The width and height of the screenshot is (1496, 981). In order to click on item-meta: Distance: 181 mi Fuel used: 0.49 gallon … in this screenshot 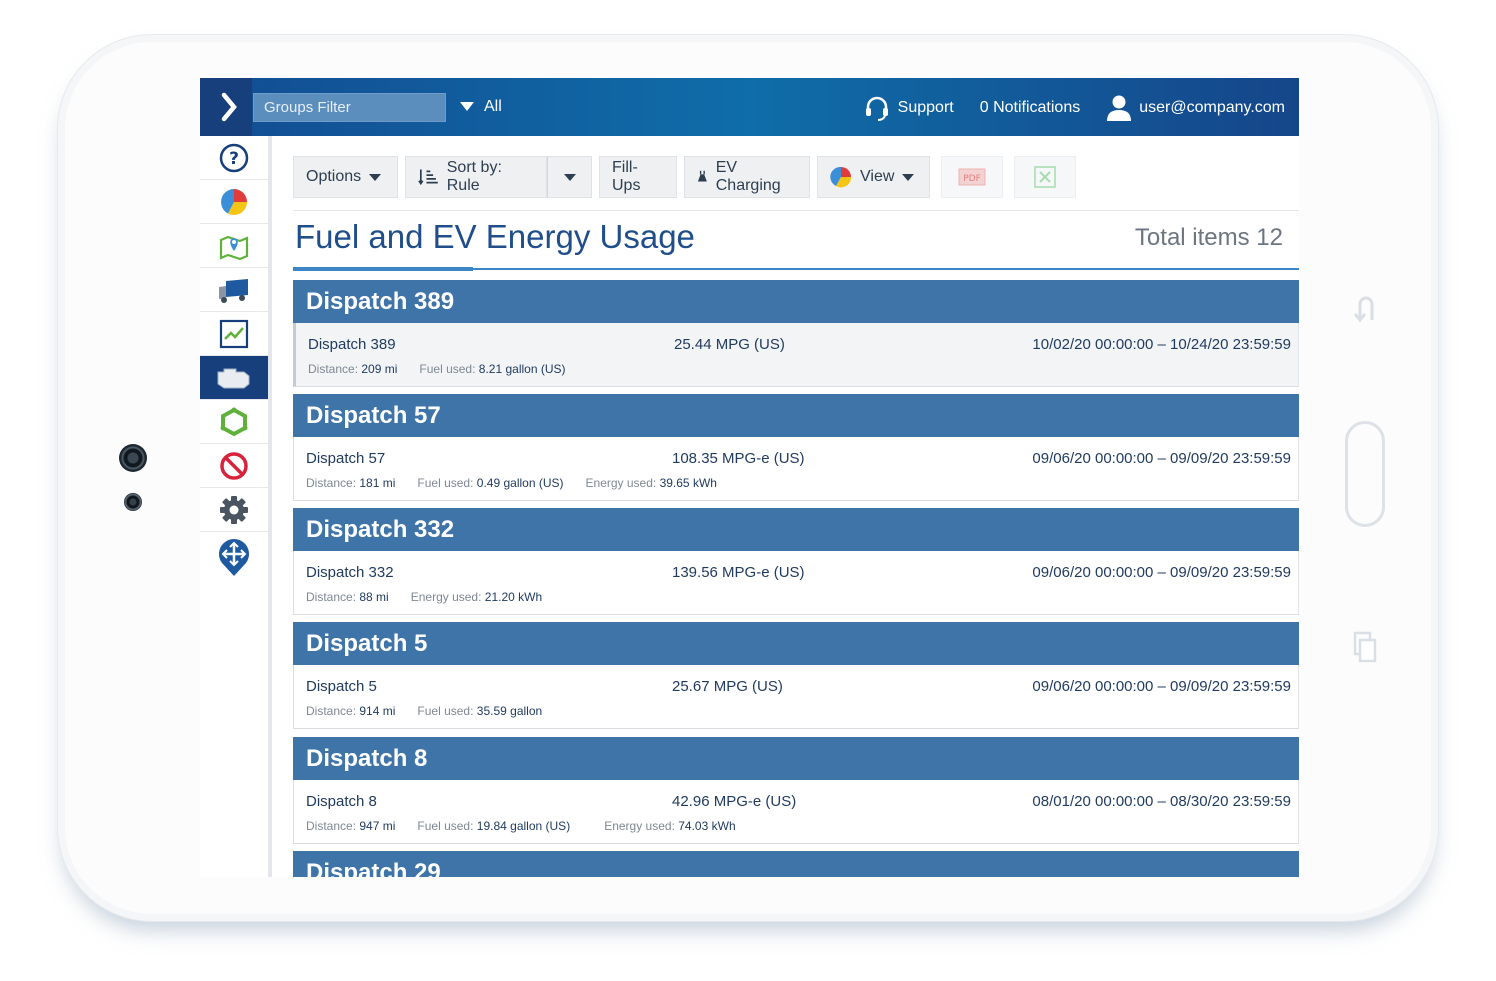, I will do `click(511, 483)`.